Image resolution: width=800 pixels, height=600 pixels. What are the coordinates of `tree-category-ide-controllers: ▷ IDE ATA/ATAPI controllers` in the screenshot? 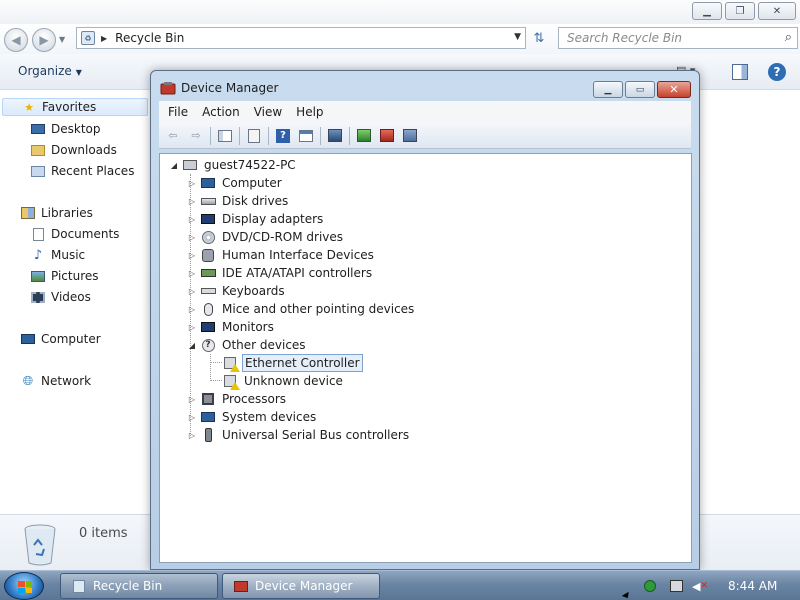 It's located at (281, 273).